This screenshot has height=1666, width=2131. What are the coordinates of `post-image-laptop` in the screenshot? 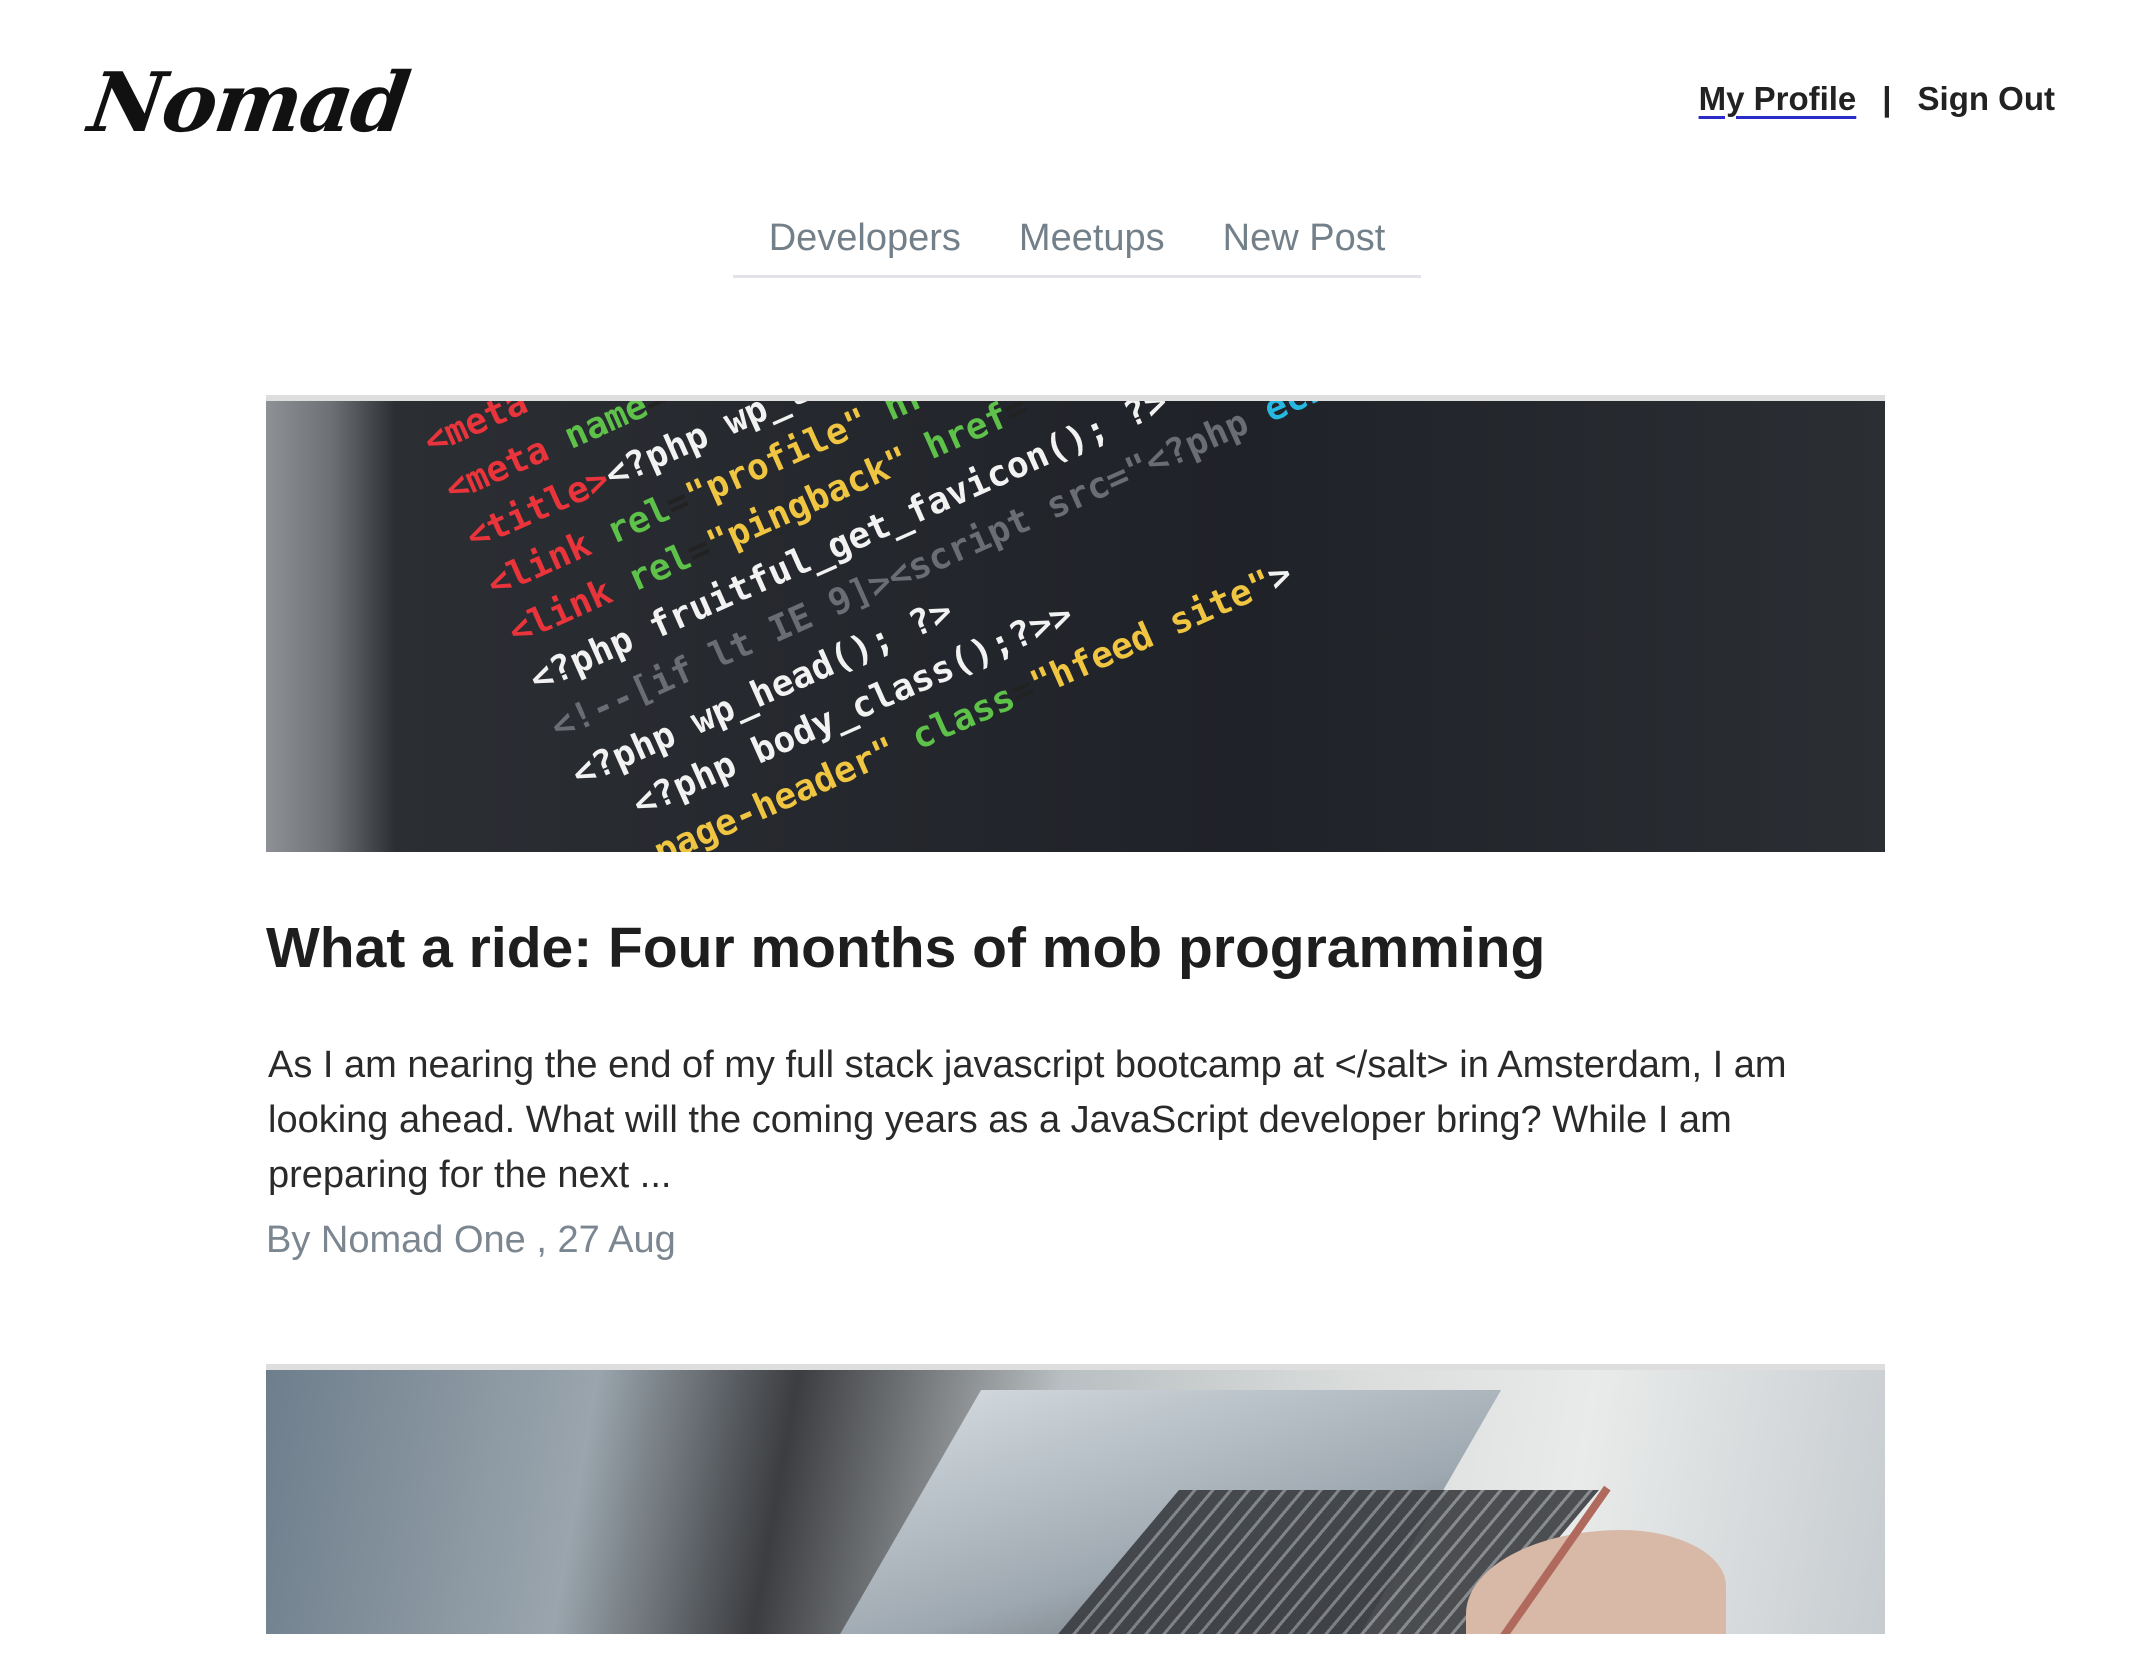 It's located at (1075, 1499).